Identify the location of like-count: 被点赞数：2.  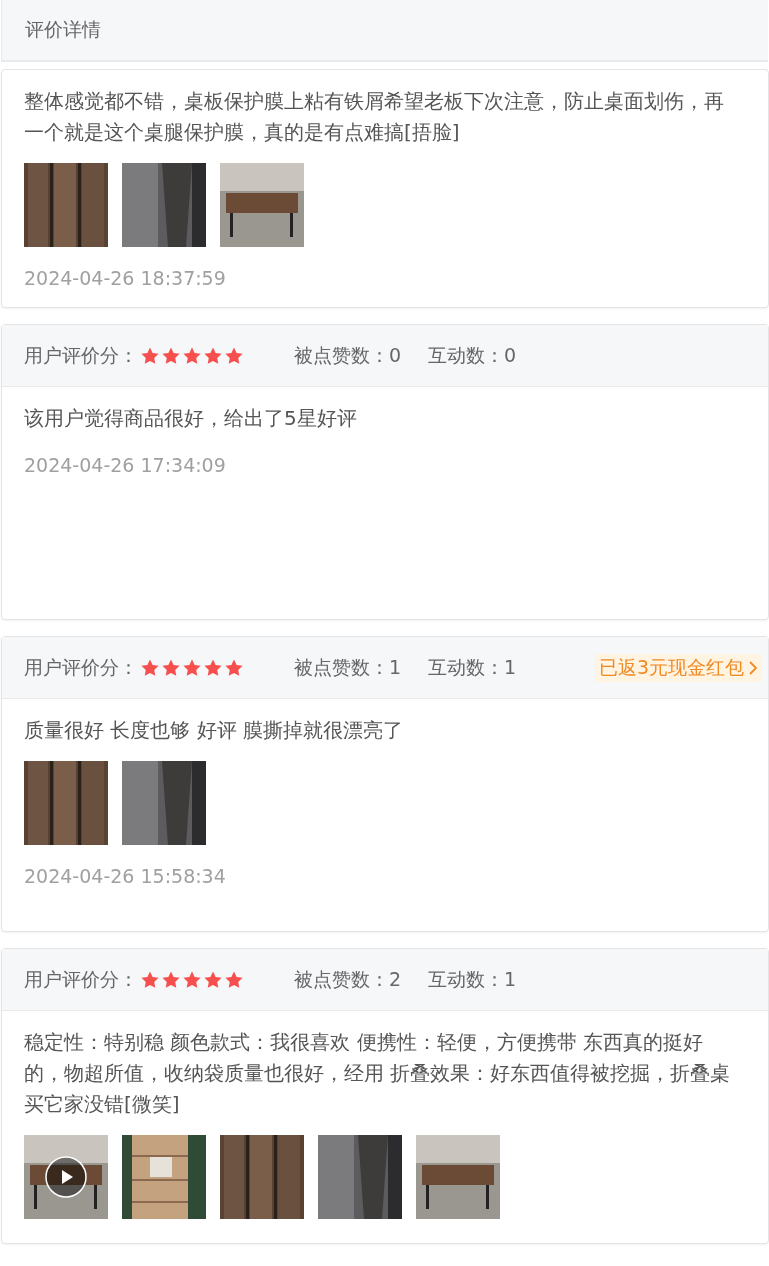
(348, 979).